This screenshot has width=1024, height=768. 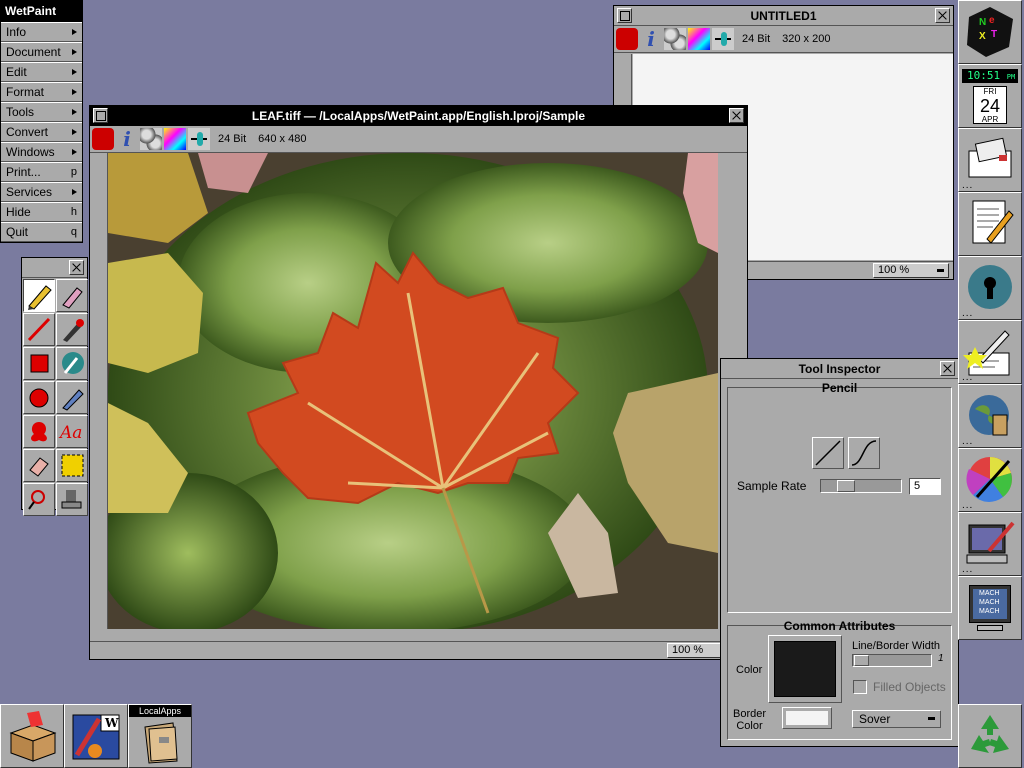 I want to click on mode-popup: Sover, so click(x=896, y=719).